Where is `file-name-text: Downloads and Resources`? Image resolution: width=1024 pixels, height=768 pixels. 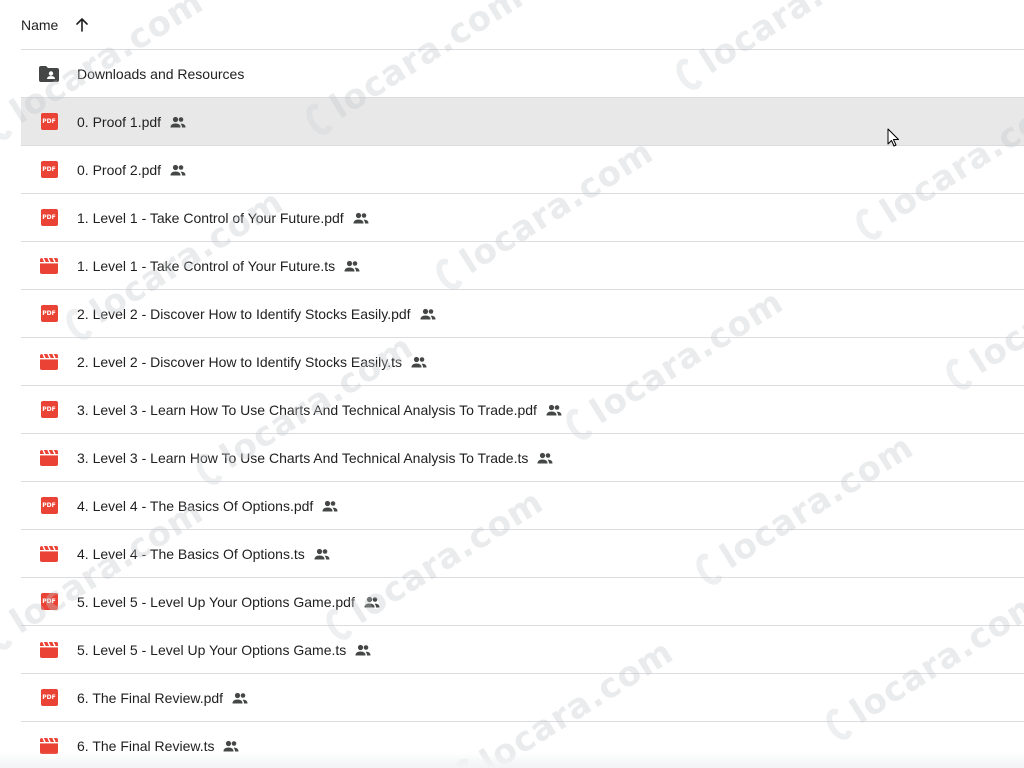
file-name-text: Downloads and Resources is located at coordinates (161, 73).